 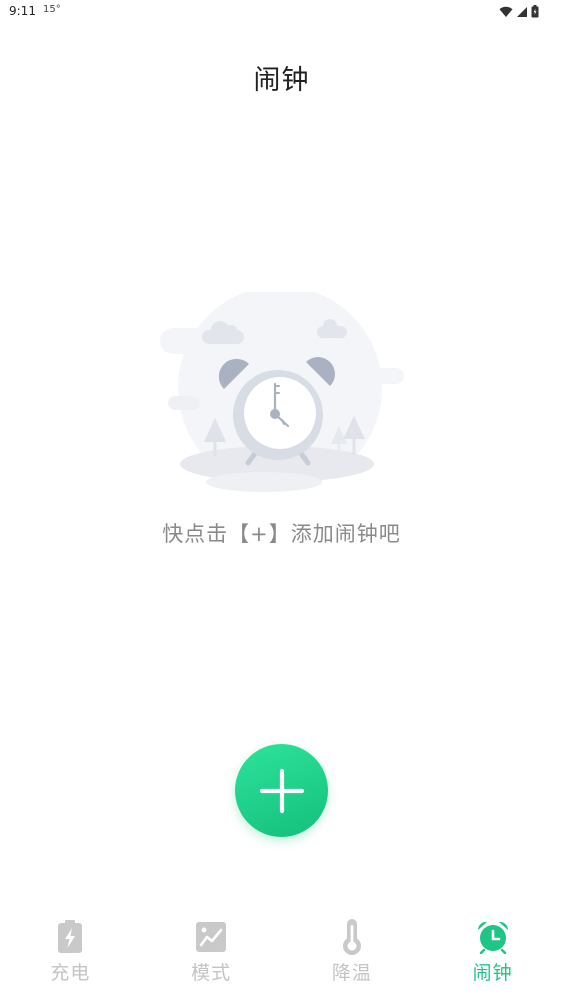 What do you see at coordinates (70, 973) in the screenshot?
I see `tab-label: 充电` at bounding box center [70, 973].